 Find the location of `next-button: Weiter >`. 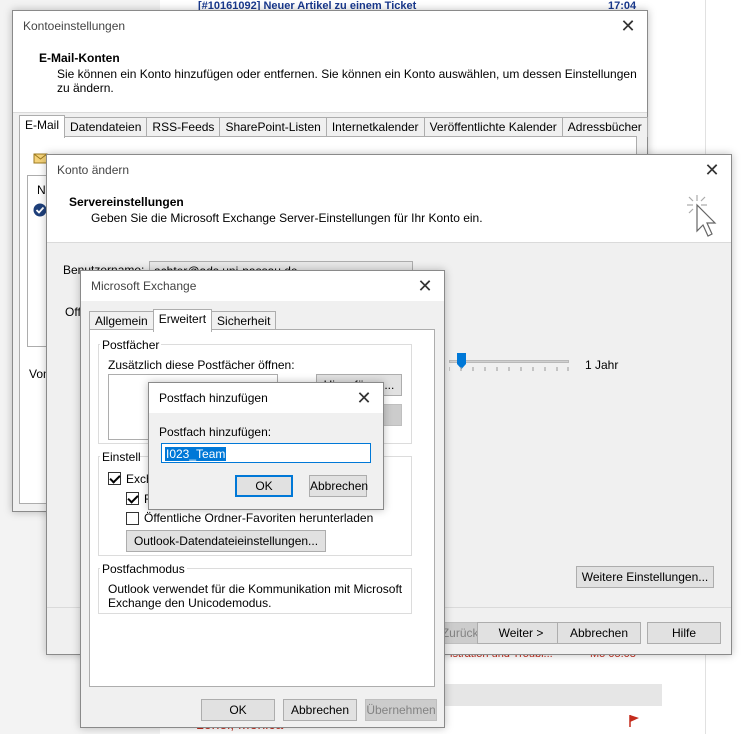

next-button: Weiter > is located at coordinates (521, 633).